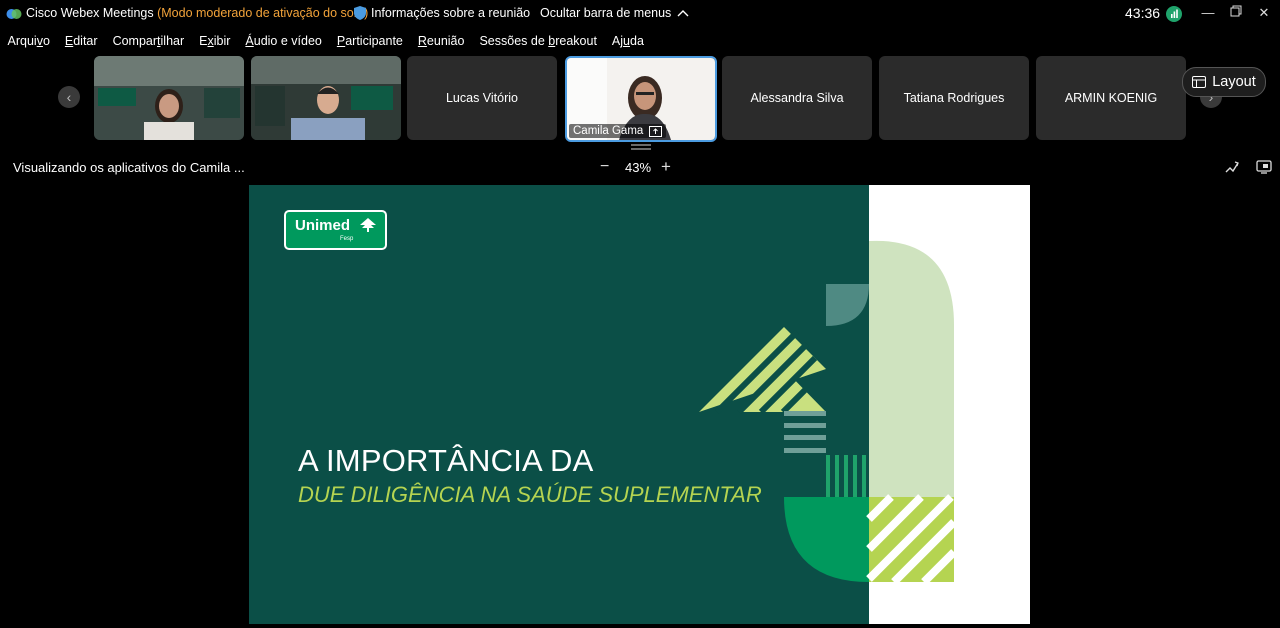 This screenshot has height=628, width=1280. What do you see at coordinates (14, 14) in the screenshot?
I see `webex-logo-icon` at bounding box center [14, 14].